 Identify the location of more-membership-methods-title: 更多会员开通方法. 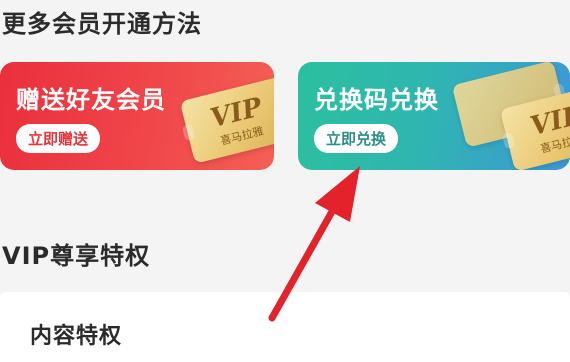
(102, 24).